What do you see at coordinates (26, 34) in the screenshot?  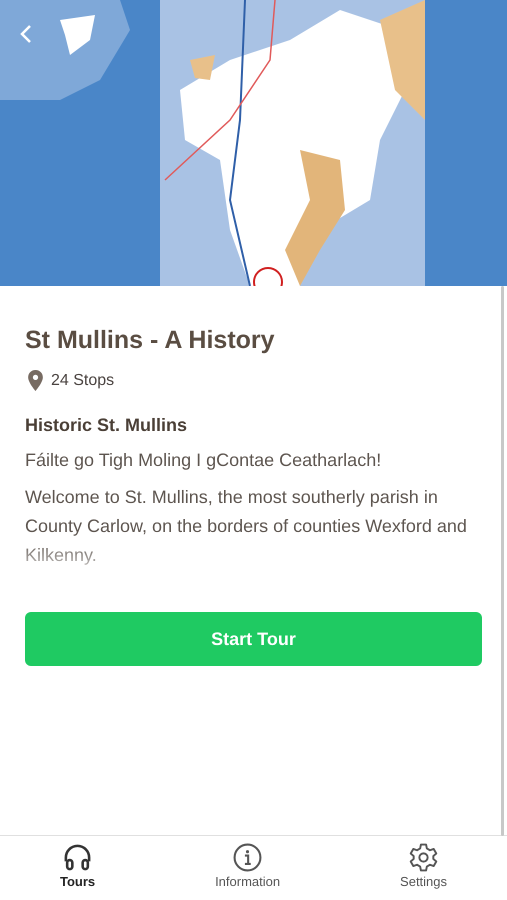 I see `back-chevron-icon` at bounding box center [26, 34].